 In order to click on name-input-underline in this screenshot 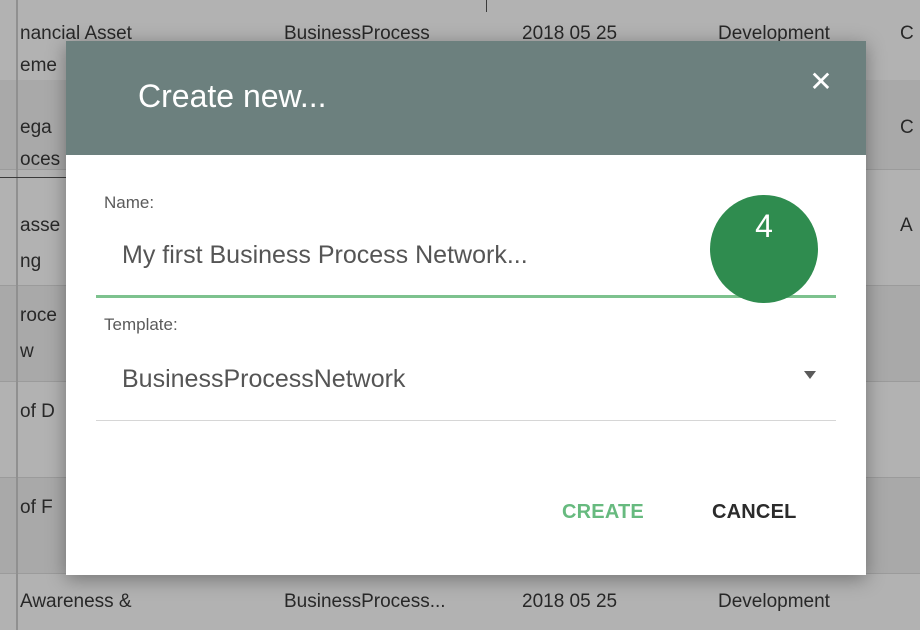, I will do `click(466, 296)`.